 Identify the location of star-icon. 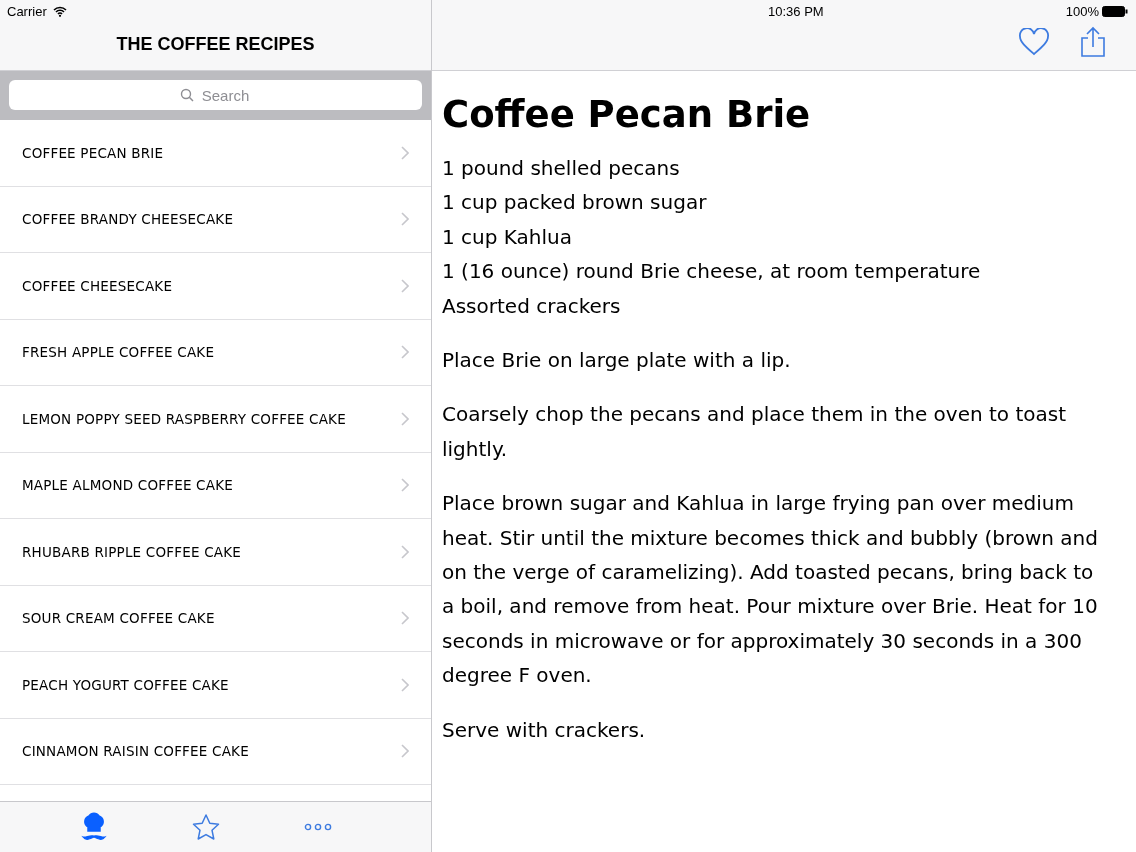
(205, 827).